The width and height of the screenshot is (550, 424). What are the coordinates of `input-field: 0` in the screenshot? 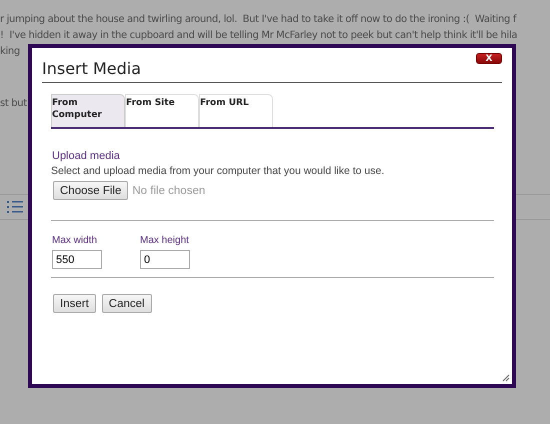 It's located at (165, 259).